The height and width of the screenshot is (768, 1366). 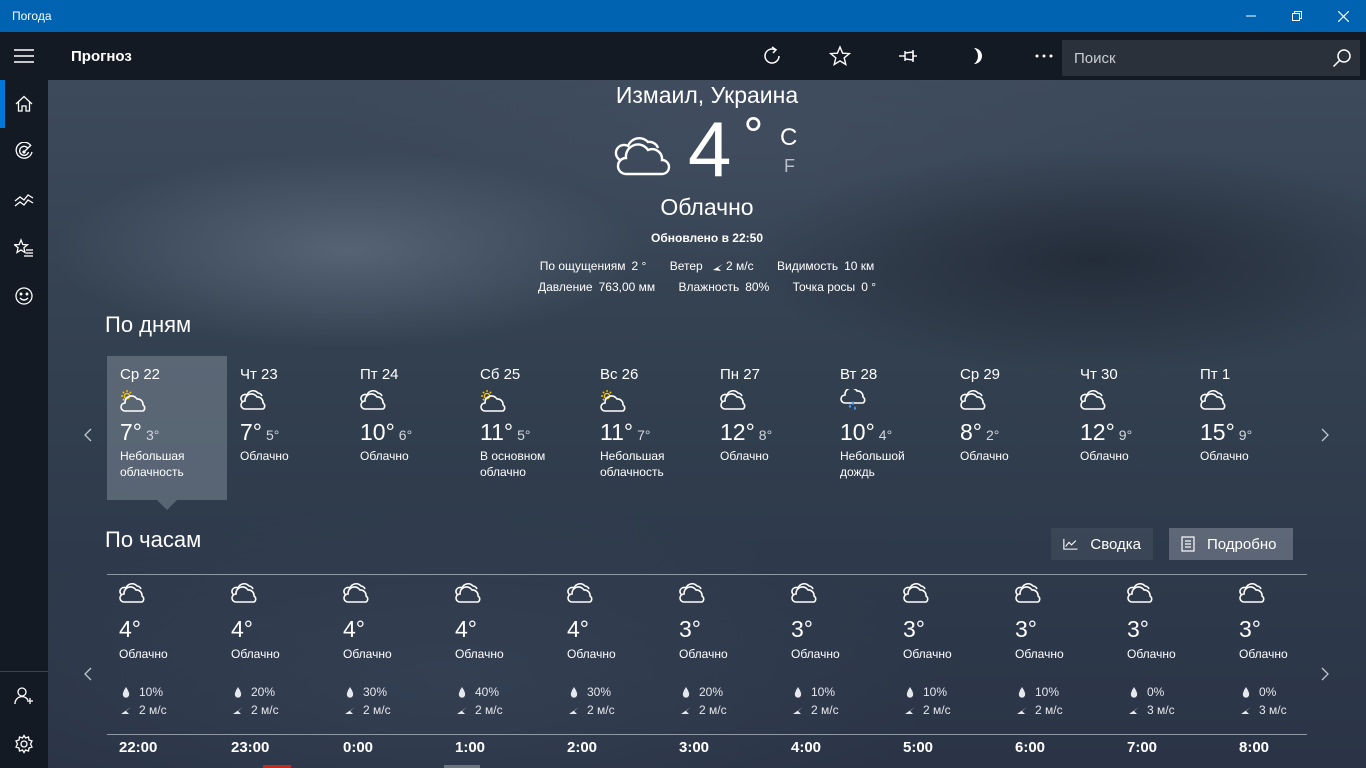 I want to click on day-high: 8°, so click(x=971, y=432).